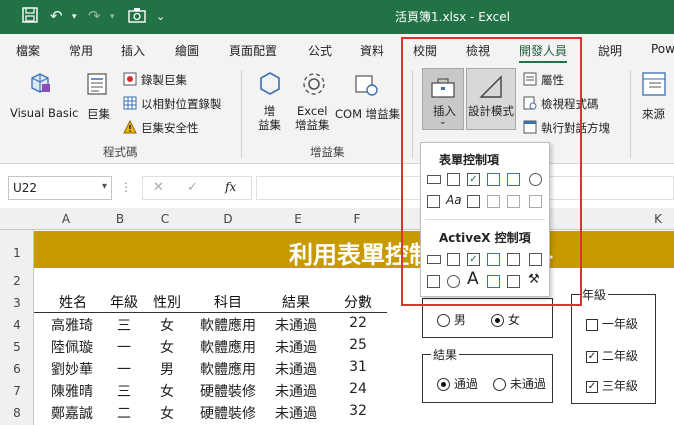 The width and height of the screenshot is (674, 425). I want to click on row-header: 7, so click(17, 391).